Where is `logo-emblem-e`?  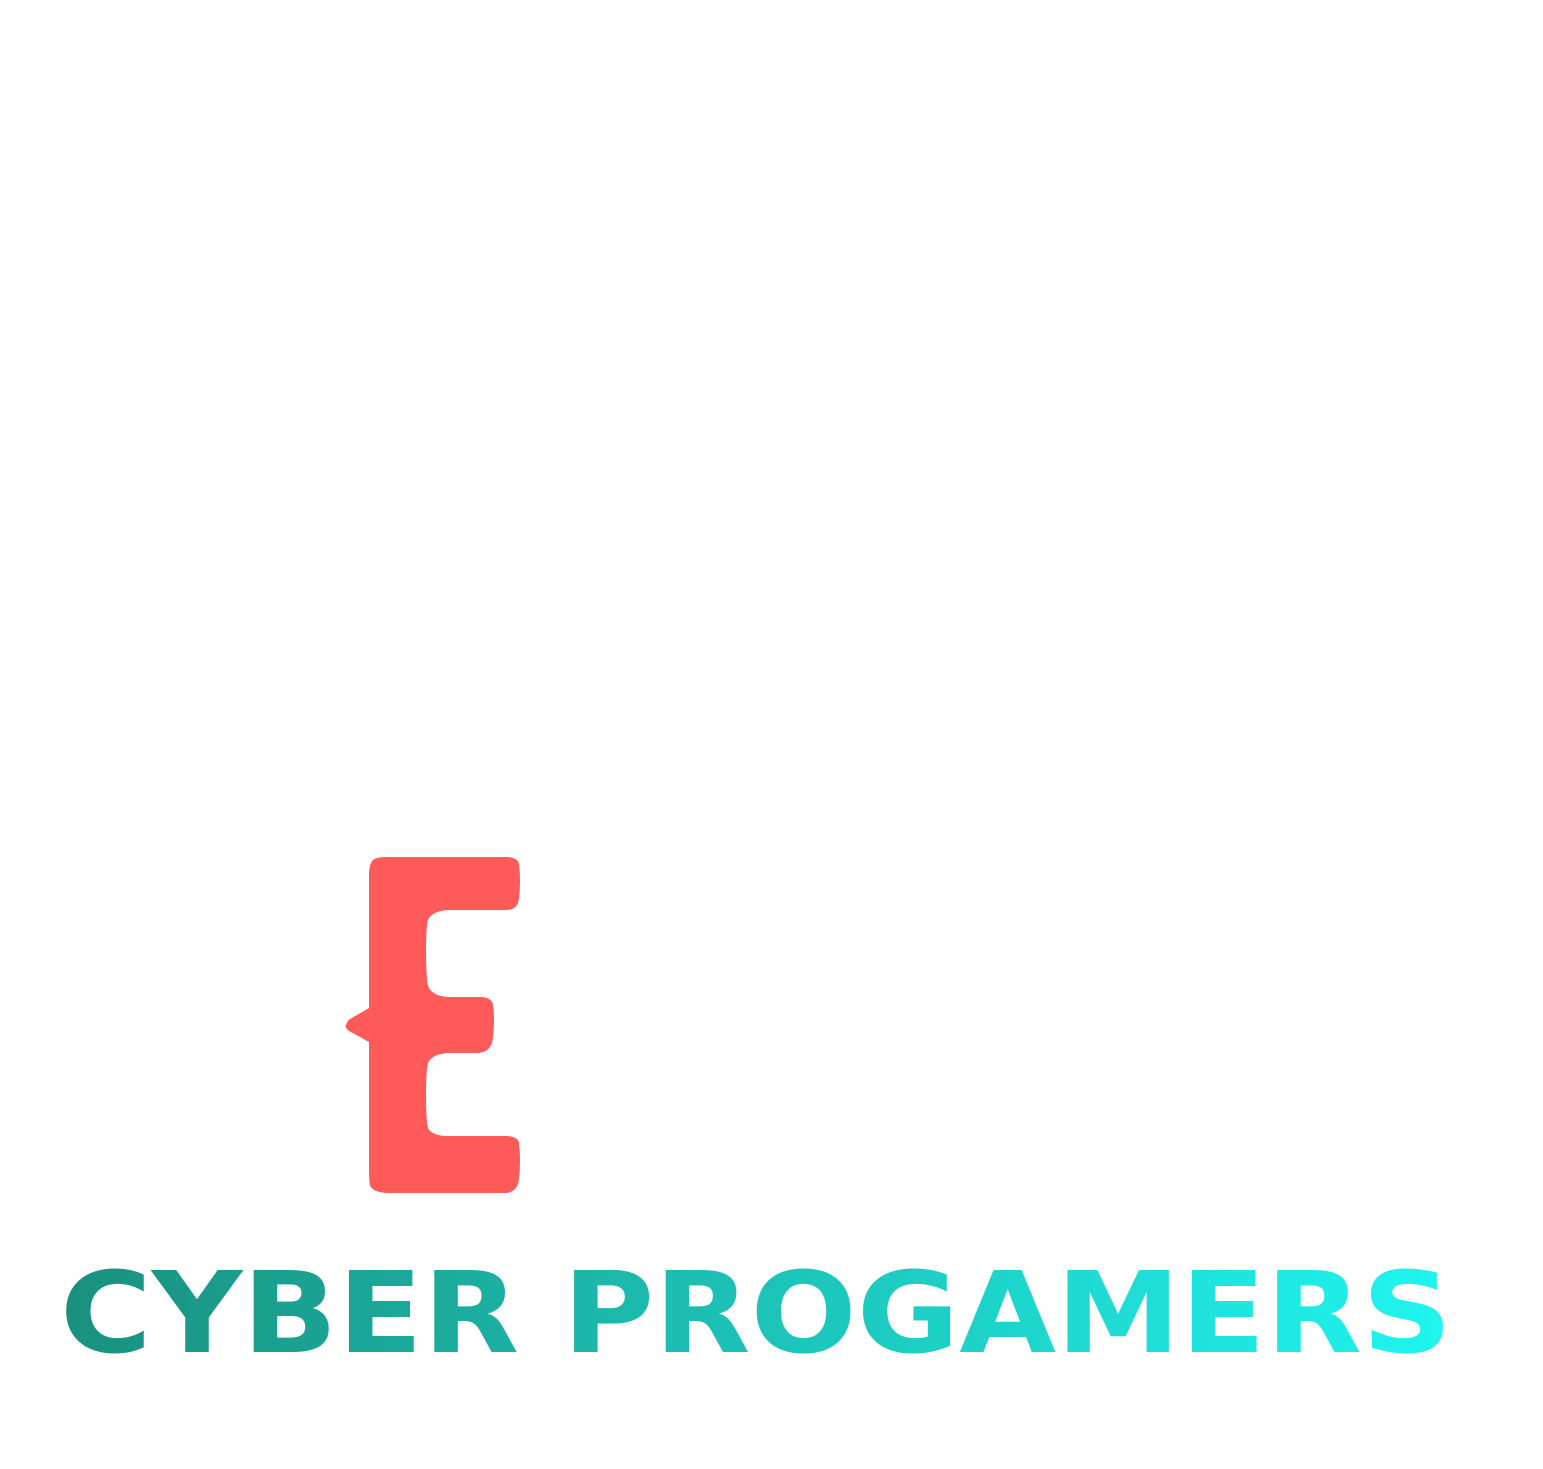
logo-emblem-e is located at coordinates (432, 1025).